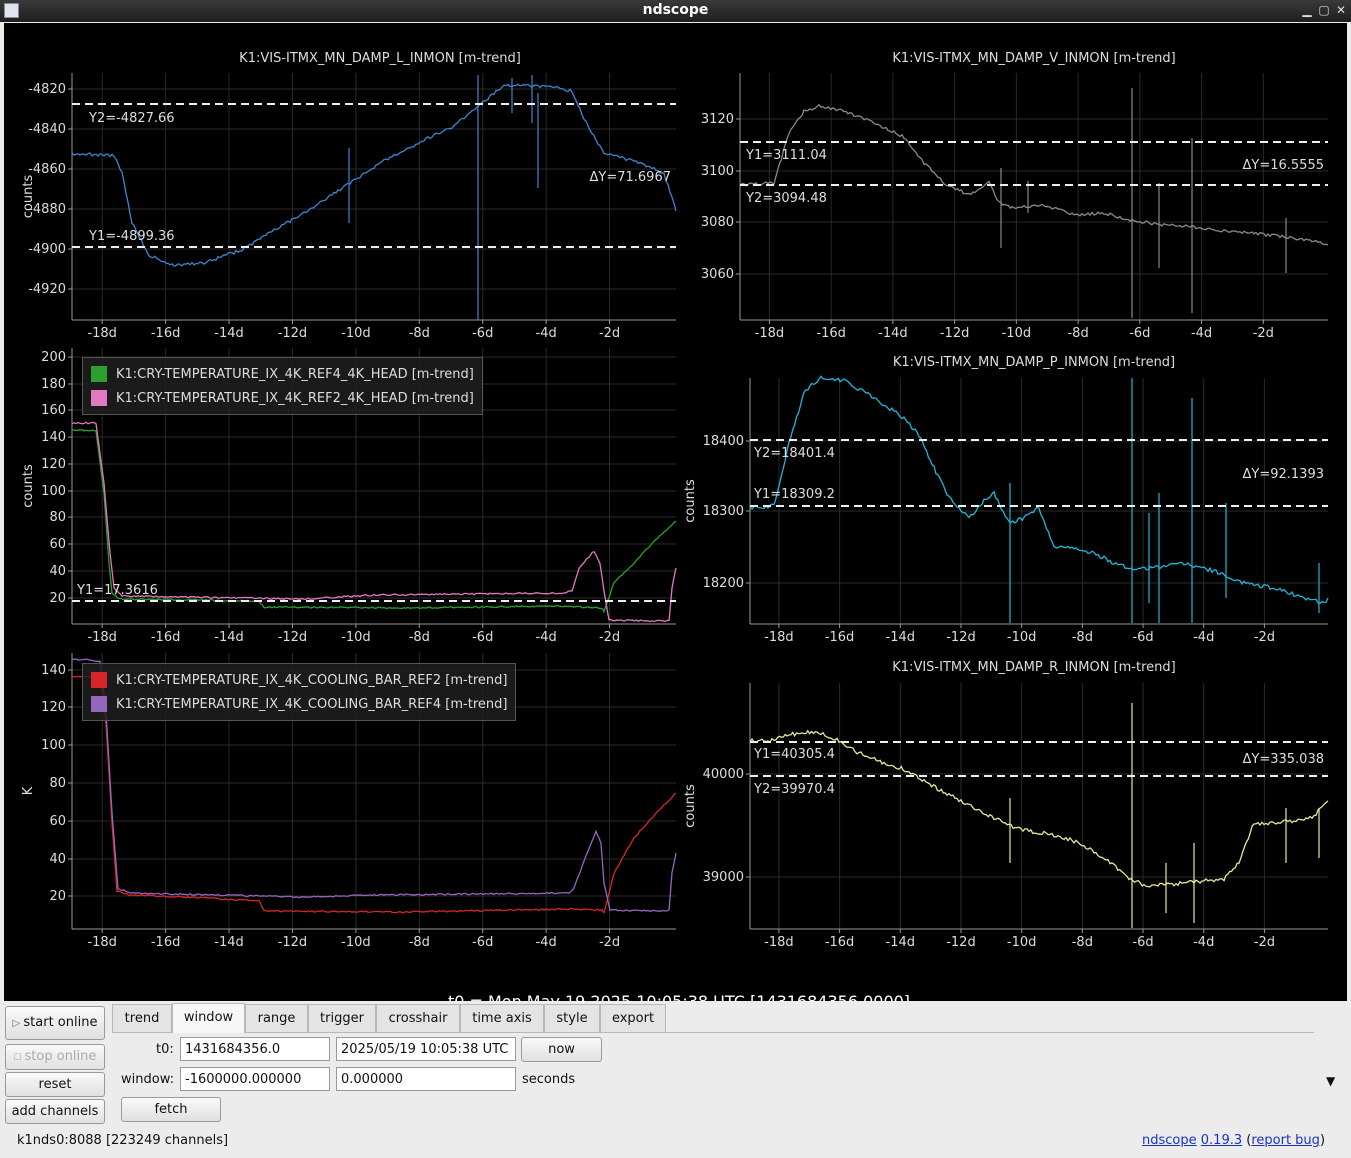 The width and height of the screenshot is (1351, 1158). Describe the element at coordinates (342, 1018) in the screenshot. I see `tab-trigger: trigger` at that location.